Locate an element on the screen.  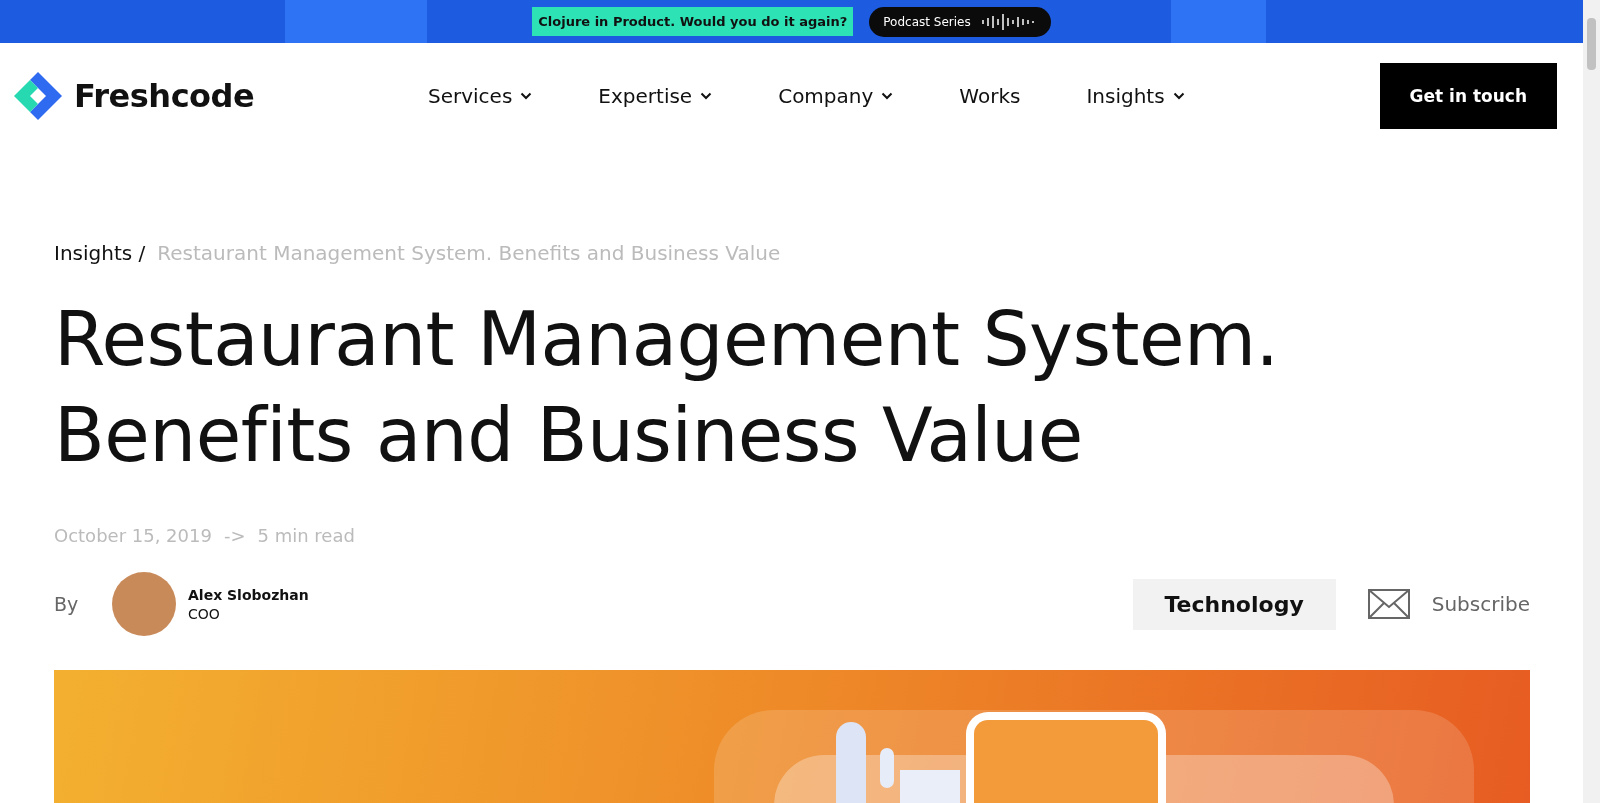
author-role: COO is located at coordinates (204, 613).